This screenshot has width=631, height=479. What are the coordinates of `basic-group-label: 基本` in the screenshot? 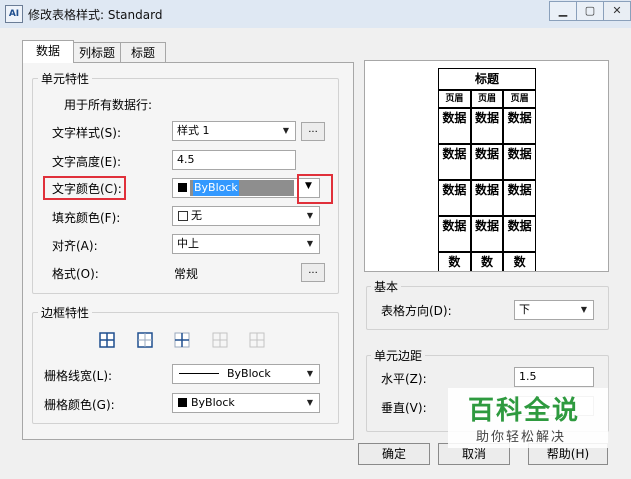 It's located at (386, 286).